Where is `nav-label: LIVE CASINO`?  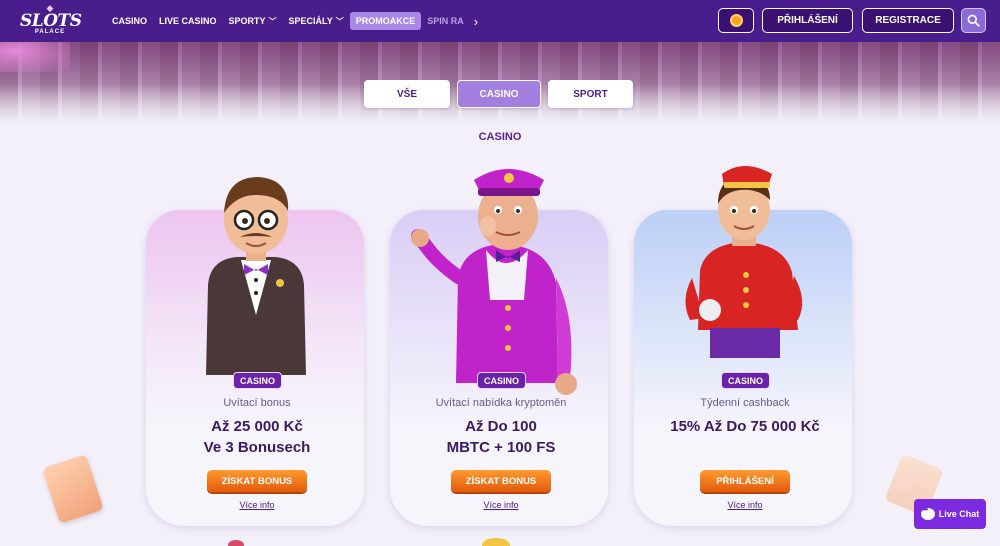 nav-label: LIVE CASINO is located at coordinates (188, 21).